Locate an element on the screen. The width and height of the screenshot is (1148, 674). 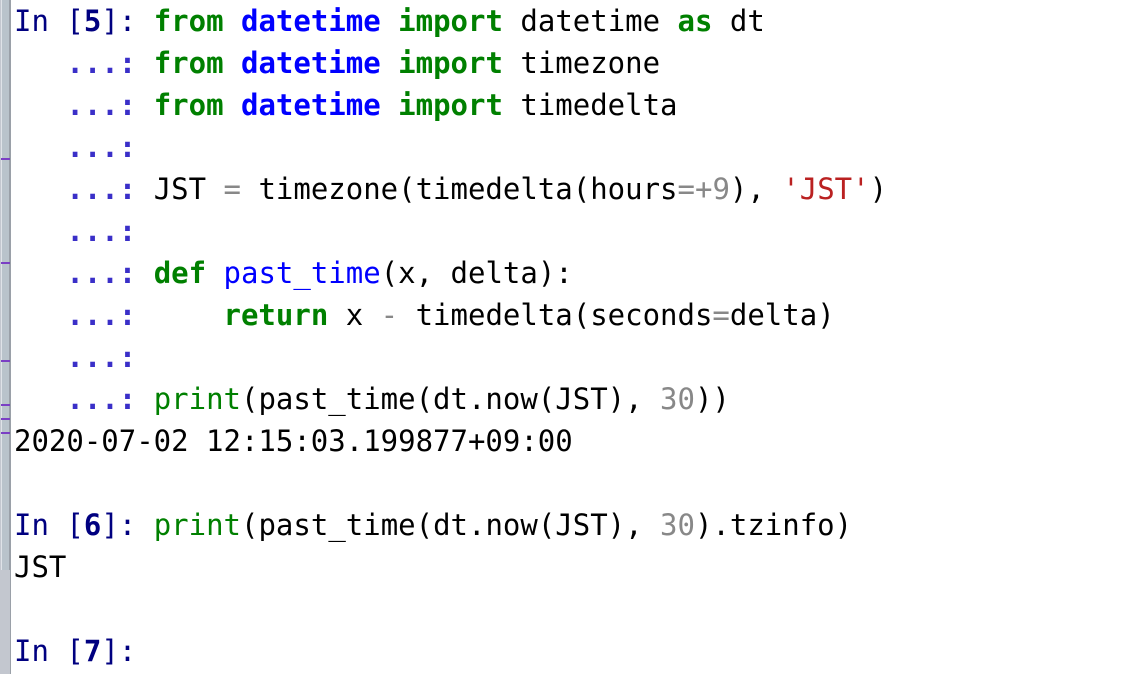
code-token-kw: return is located at coordinates (276, 315).